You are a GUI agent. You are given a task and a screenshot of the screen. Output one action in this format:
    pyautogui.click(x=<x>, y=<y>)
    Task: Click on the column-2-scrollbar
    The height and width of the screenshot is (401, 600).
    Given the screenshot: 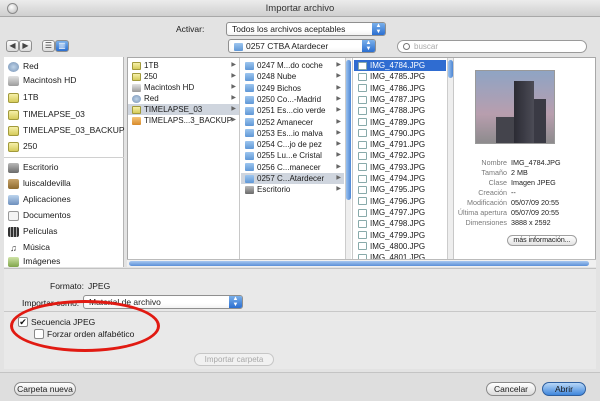 What is the action you would take?
    pyautogui.click(x=348, y=162)
    